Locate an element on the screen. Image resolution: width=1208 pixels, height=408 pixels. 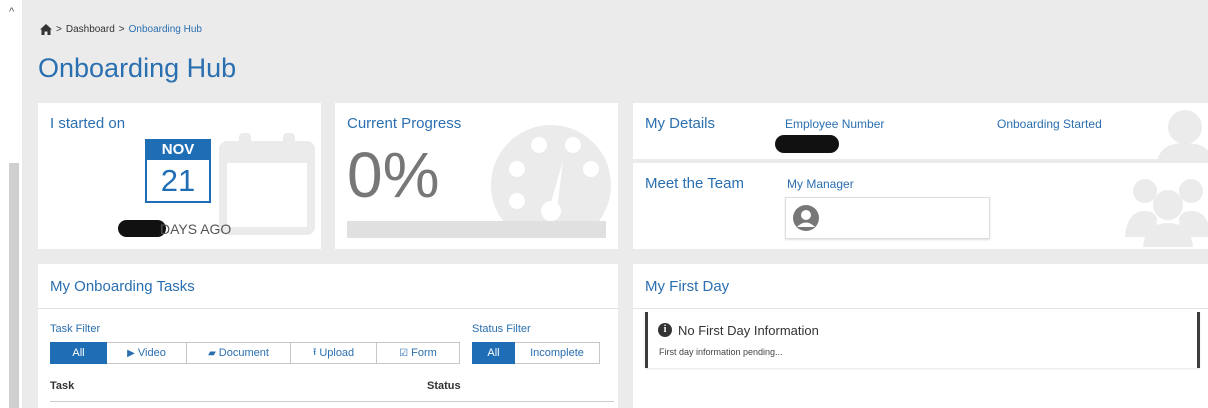
calendar-day: 21 is located at coordinates (178, 181).